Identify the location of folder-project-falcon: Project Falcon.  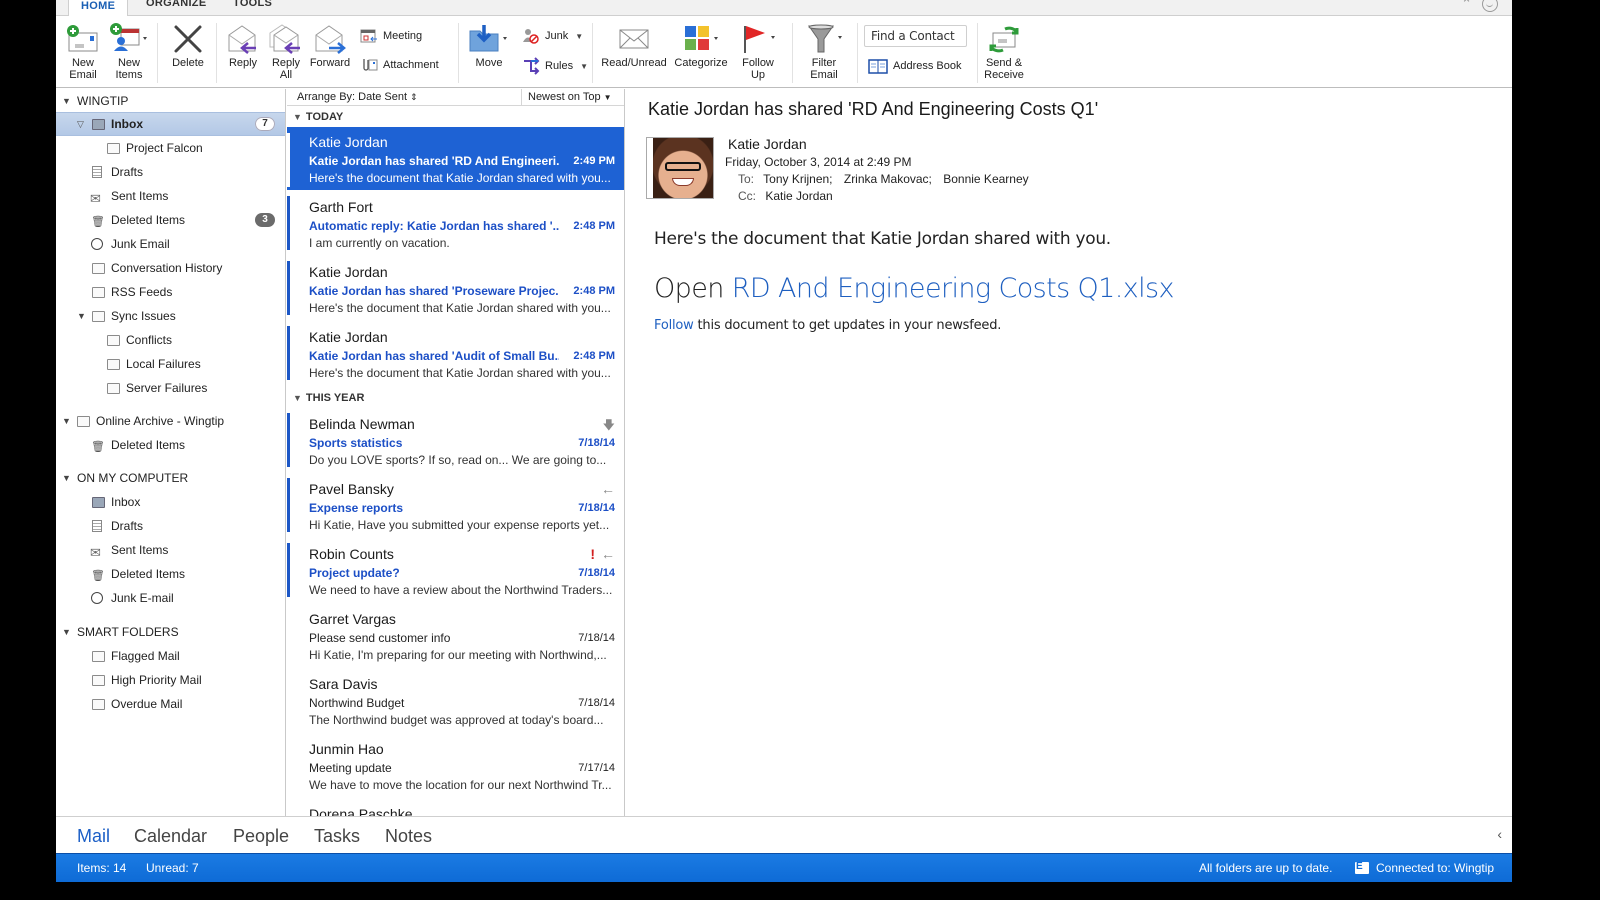
(170, 148).